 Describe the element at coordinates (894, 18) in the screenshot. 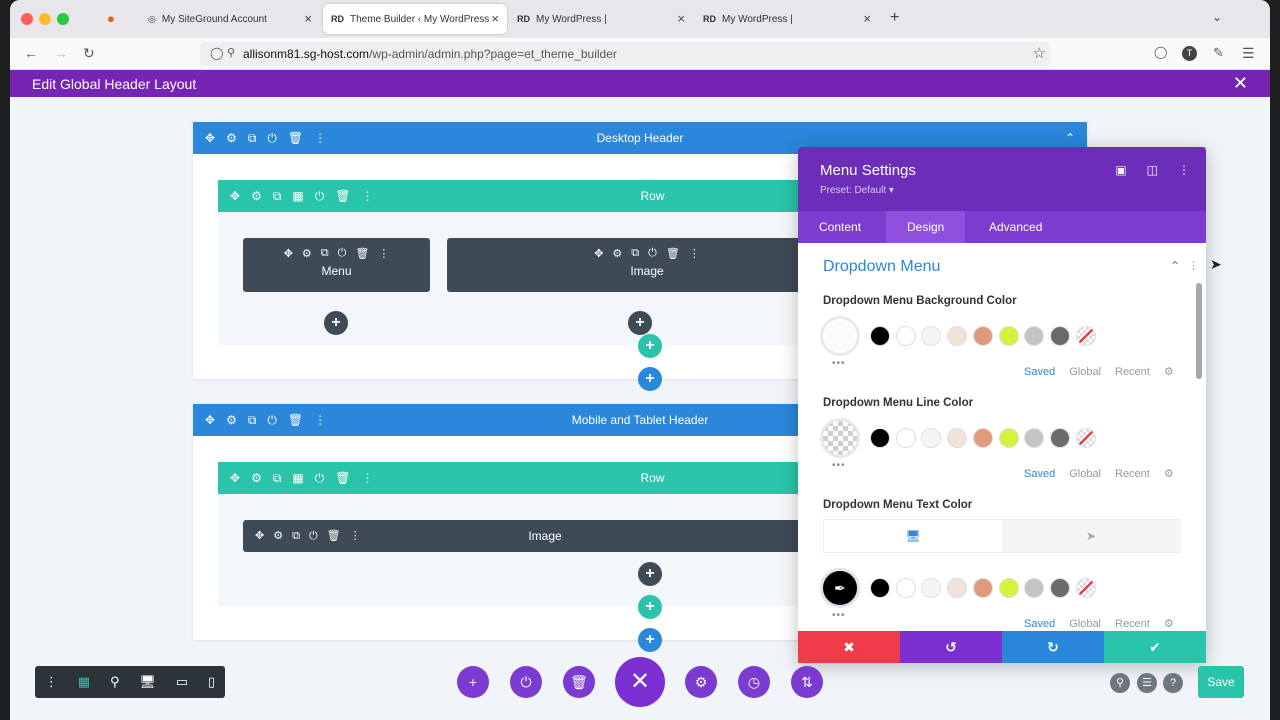

I see `new-tab-button: +` at that location.